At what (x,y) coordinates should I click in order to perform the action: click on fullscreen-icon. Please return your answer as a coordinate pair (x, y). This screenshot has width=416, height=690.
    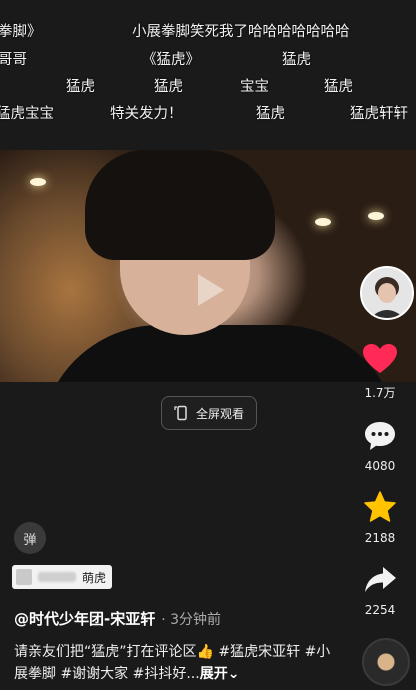
    Looking at the image, I should click on (180, 413).